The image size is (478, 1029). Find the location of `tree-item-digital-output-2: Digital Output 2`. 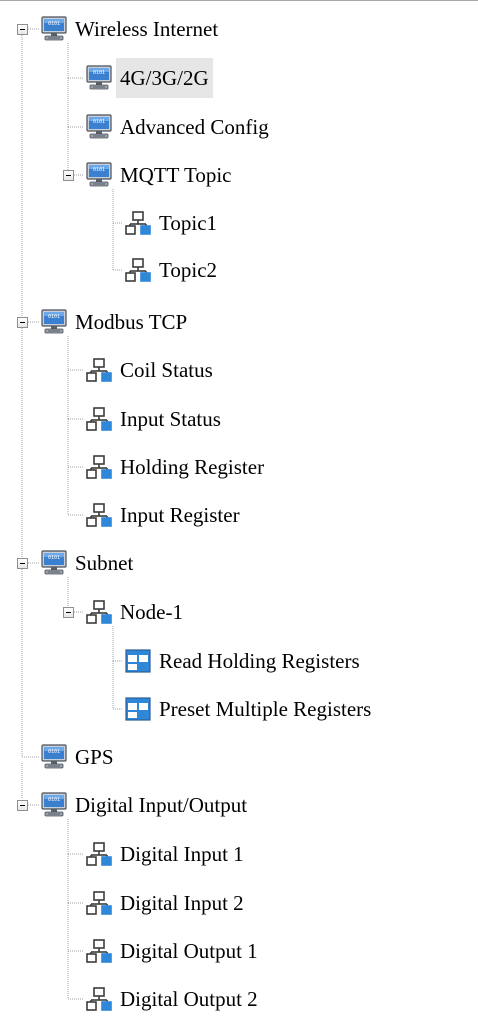

tree-item-digital-output-2: Digital Output 2 is located at coordinates (173, 999).